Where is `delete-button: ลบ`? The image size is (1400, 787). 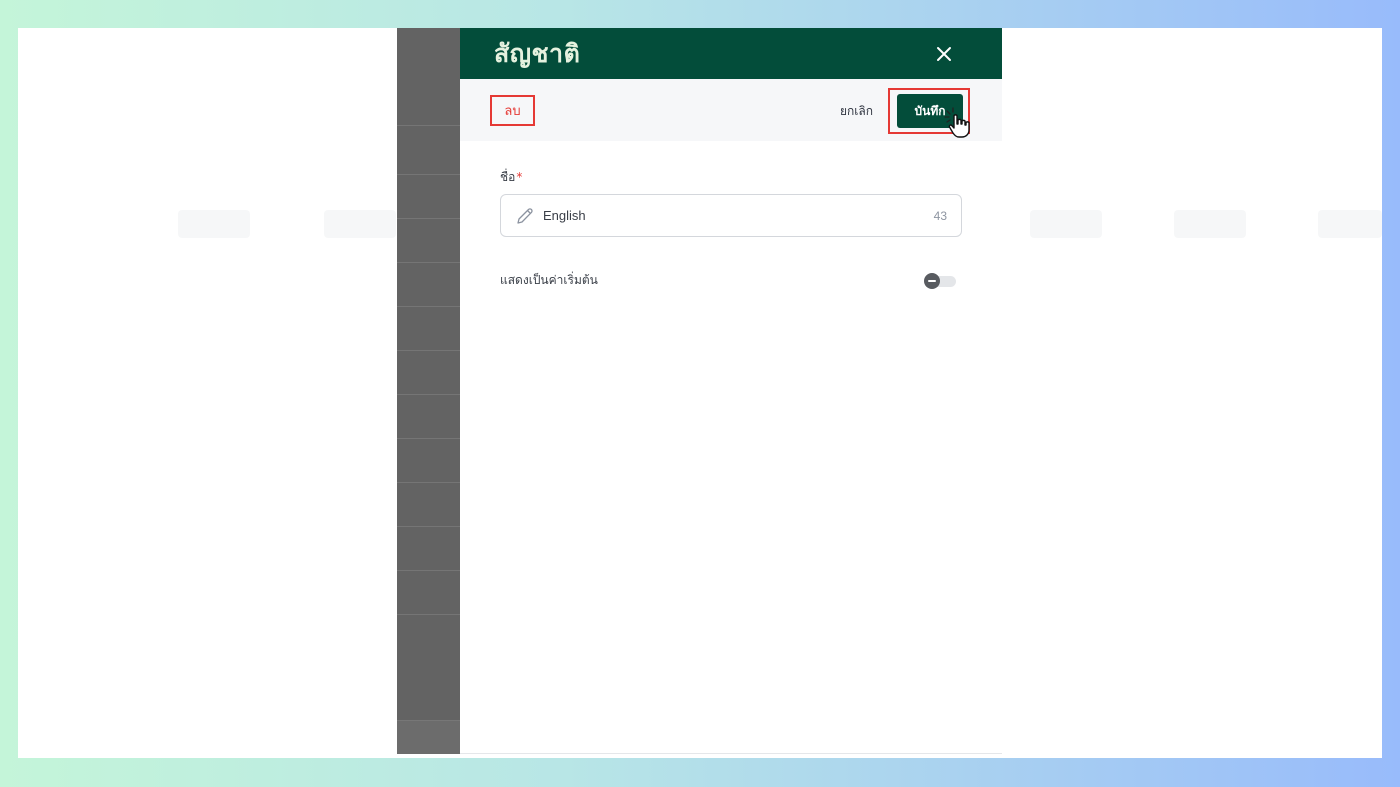
delete-button: ลบ is located at coordinates (512, 110).